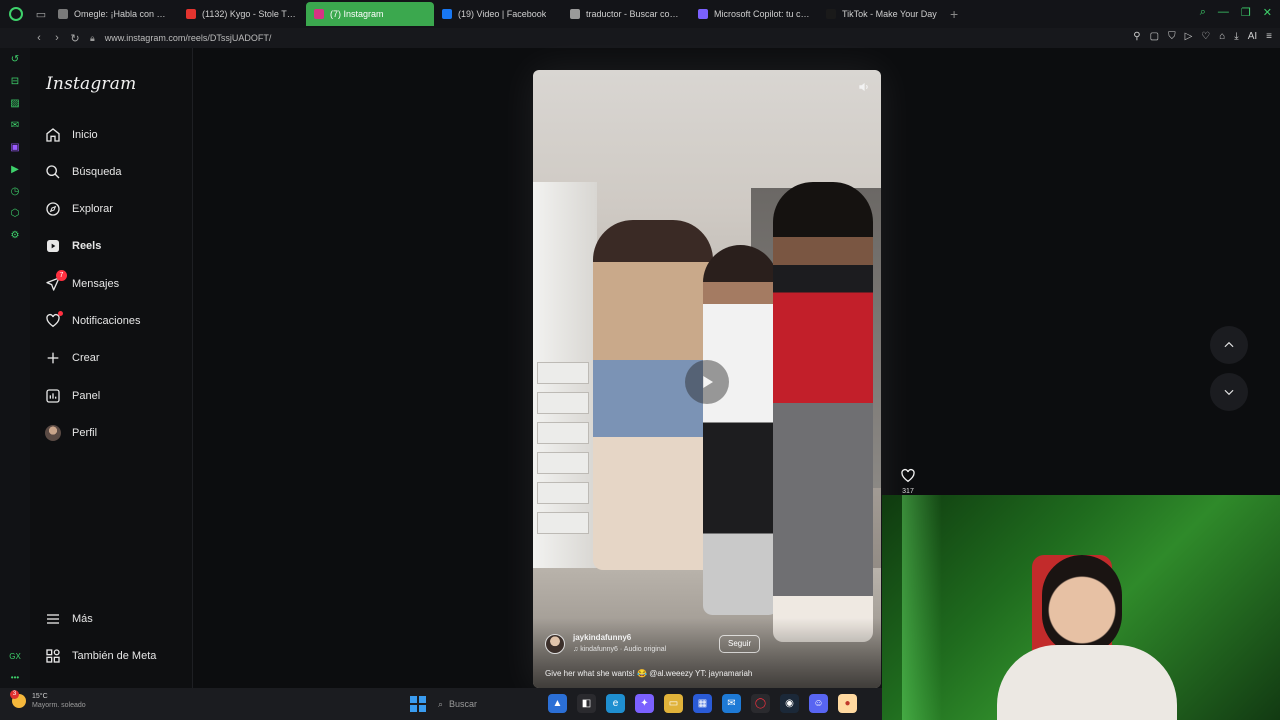 This screenshot has width=1280, height=720. What do you see at coordinates (702, 703) in the screenshot?
I see `store-icon: ▦` at bounding box center [702, 703].